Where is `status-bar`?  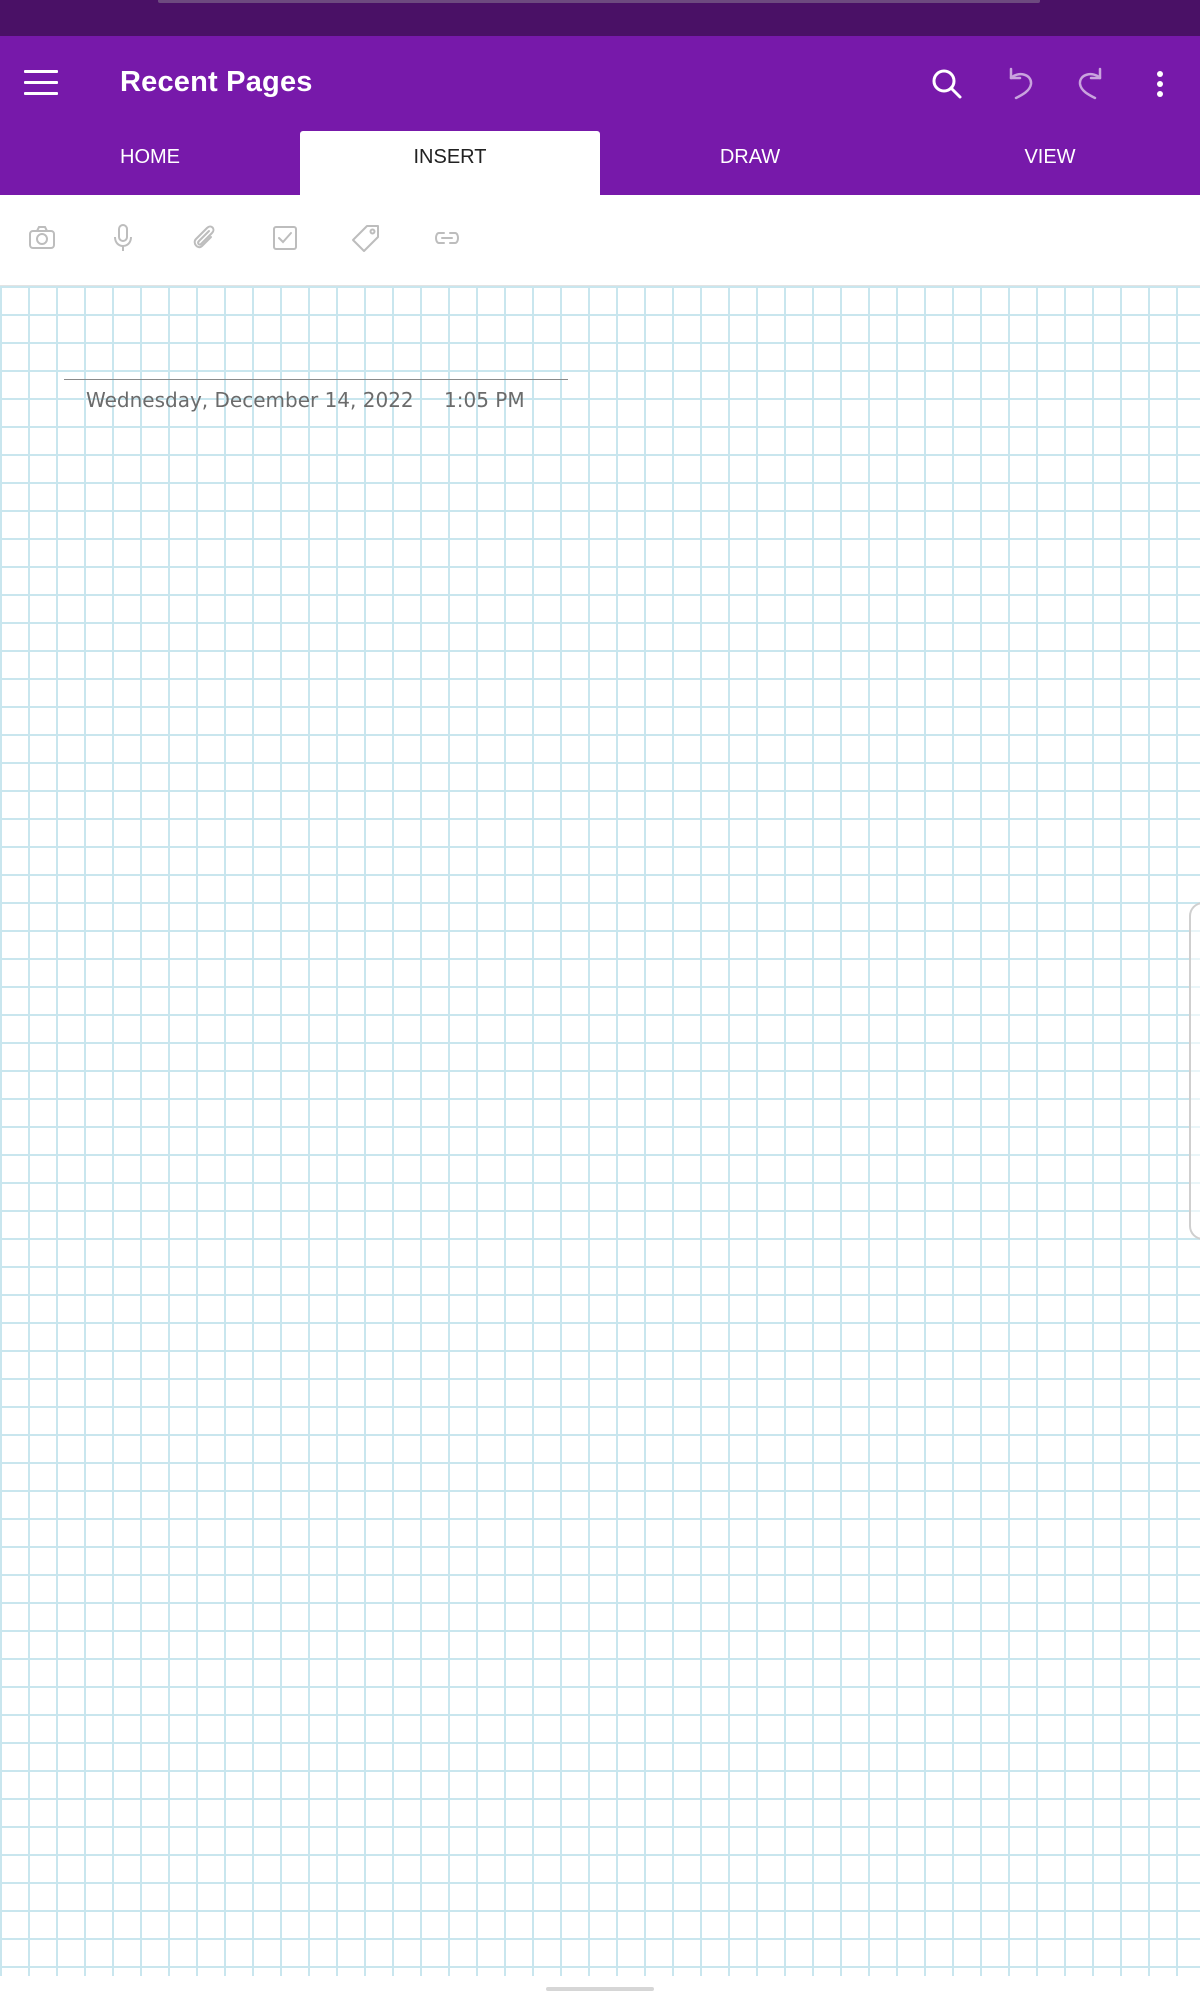 status-bar is located at coordinates (600, 18).